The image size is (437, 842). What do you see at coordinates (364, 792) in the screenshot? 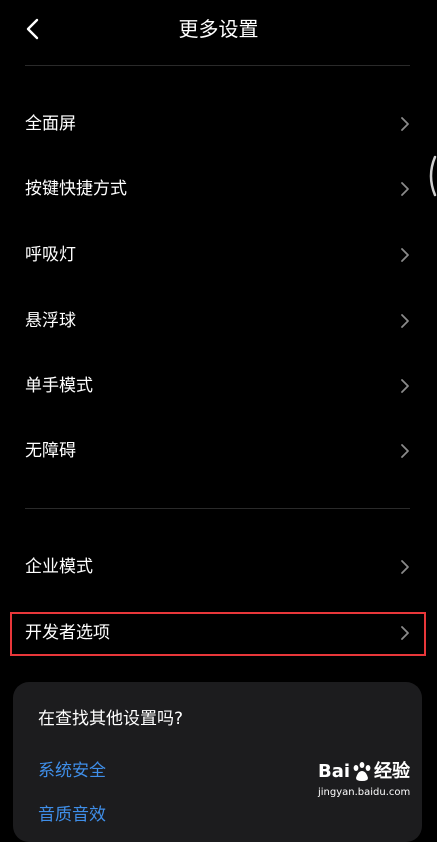
I see `watermark-url: jingyan.baidu.com` at bounding box center [364, 792].